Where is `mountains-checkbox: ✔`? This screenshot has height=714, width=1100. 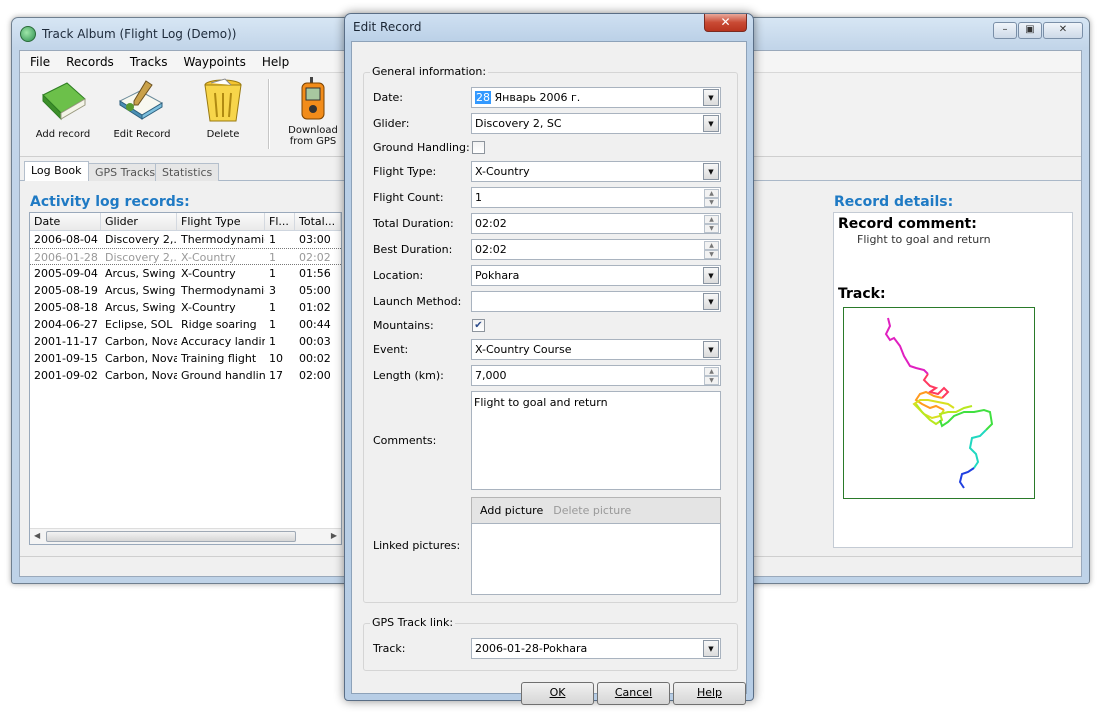
mountains-checkbox: ✔ is located at coordinates (478, 325).